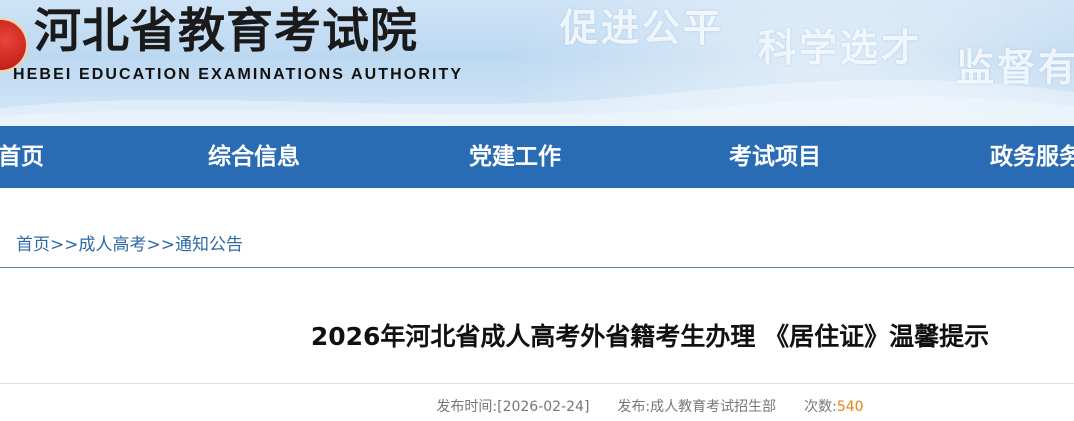 The width and height of the screenshot is (1074, 421). I want to click on view-count-label: 次数:, so click(820, 407).